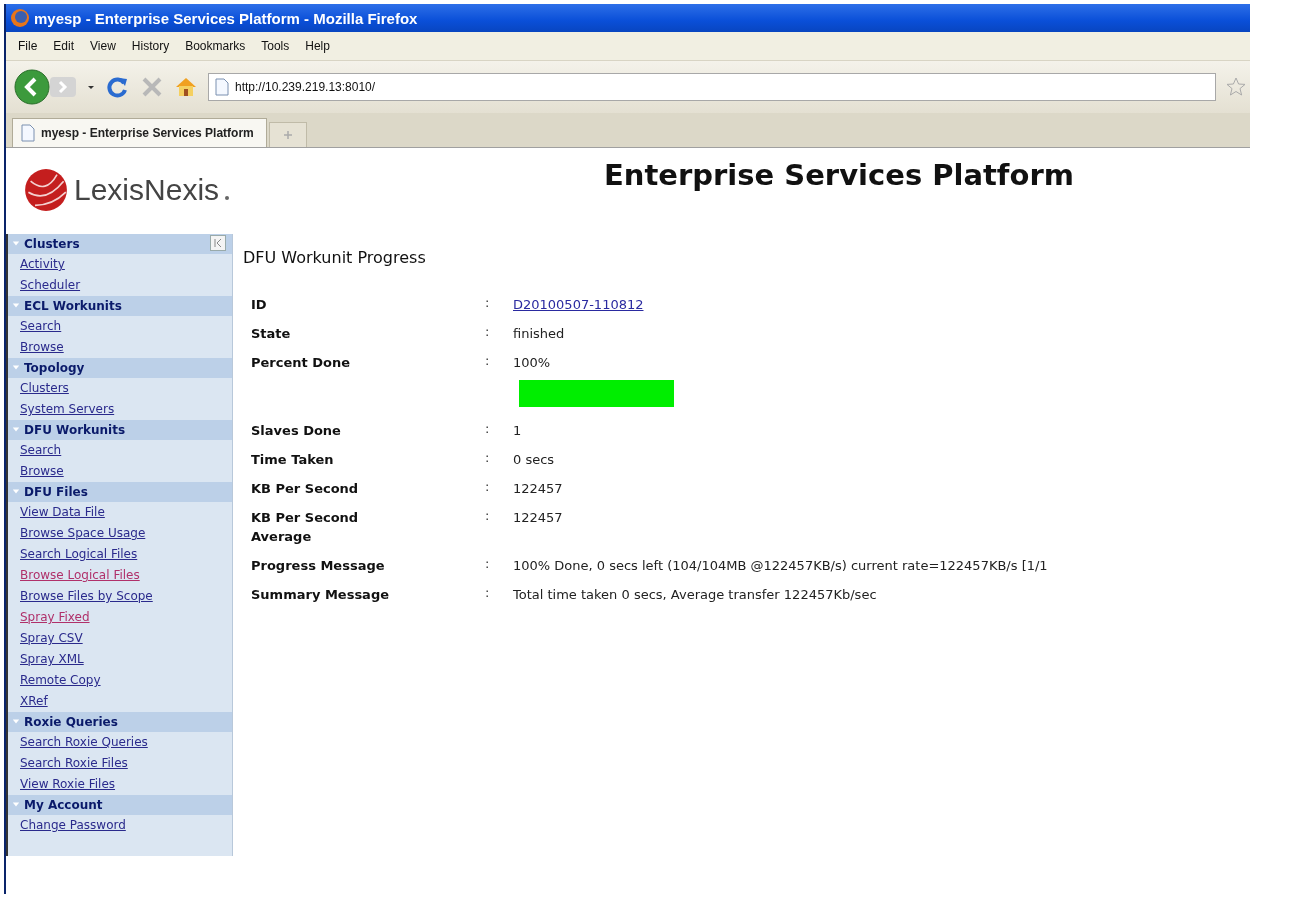 Image resolution: width=1292 pixels, height=917 pixels. What do you see at coordinates (139, 132) in the screenshot?
I see `browser-tab: myesp - Enterprise Services Platform` at bounding box center [139, 132].